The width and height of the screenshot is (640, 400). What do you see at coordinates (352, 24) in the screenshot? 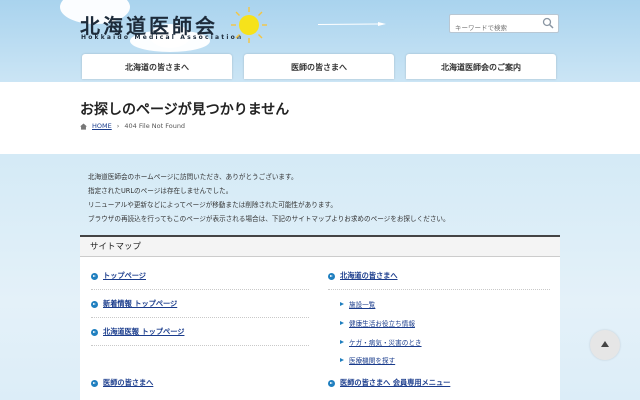
I see `airplane-icon` at bounding box center [352, 24].